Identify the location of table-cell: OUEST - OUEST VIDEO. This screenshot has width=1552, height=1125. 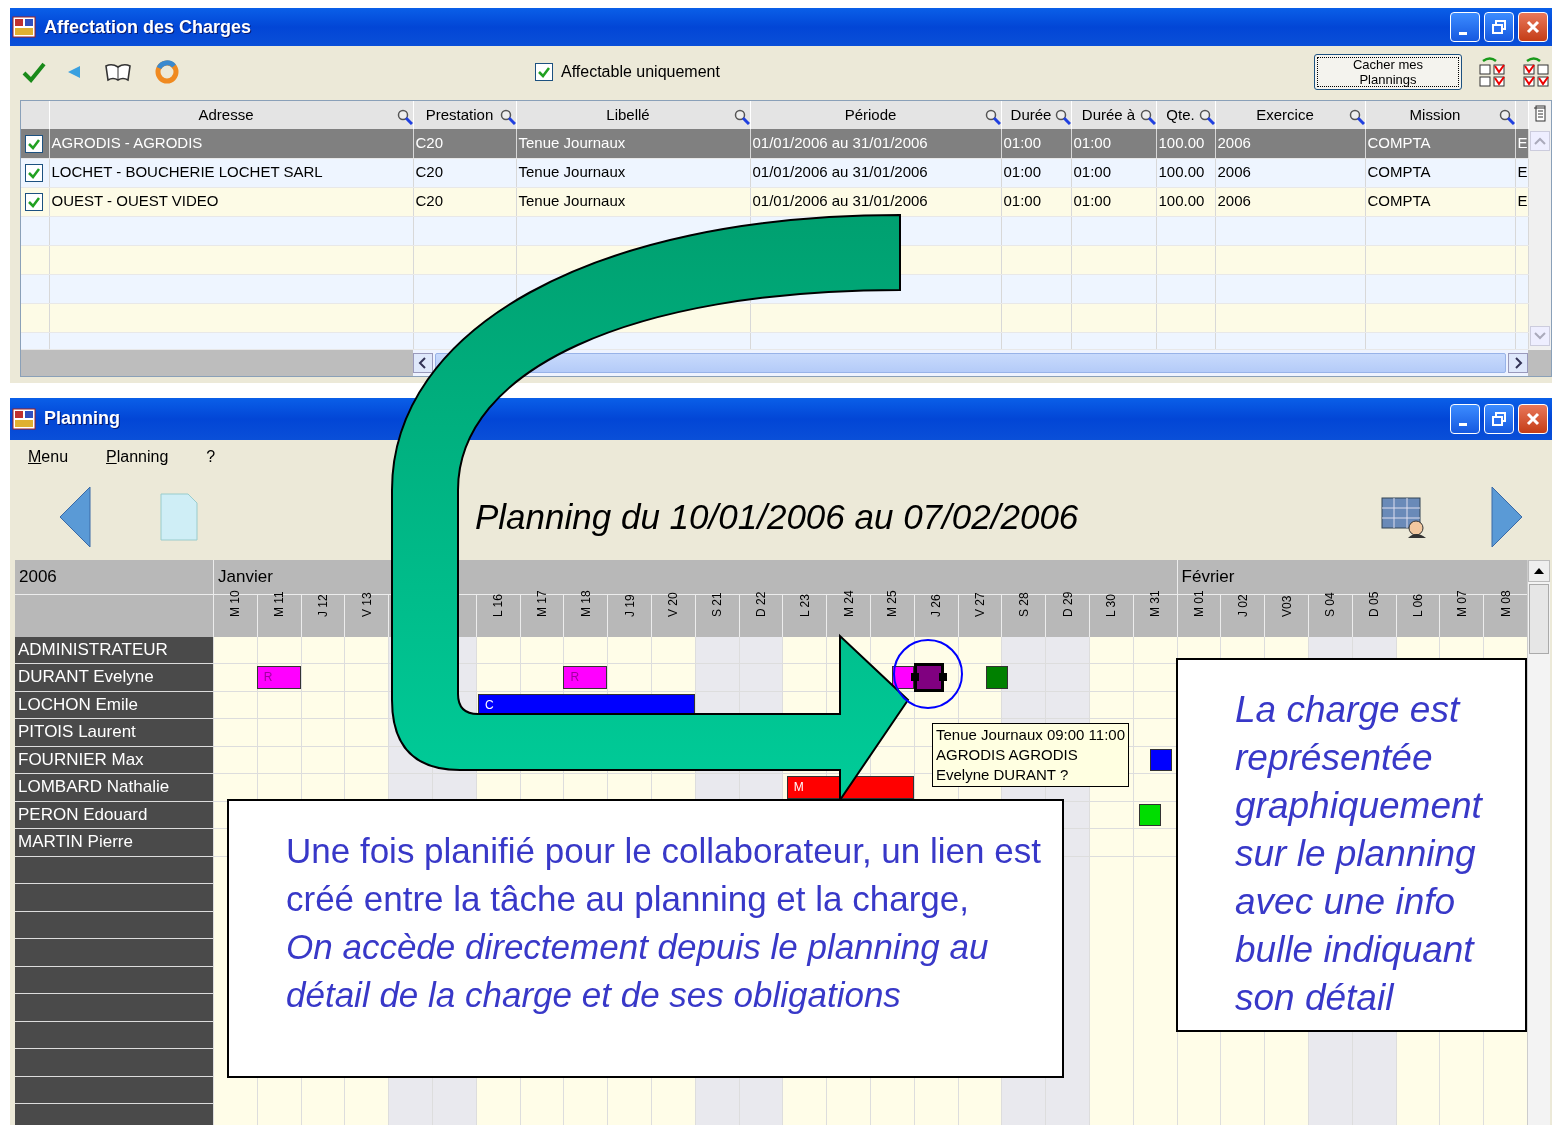
(135, 201).